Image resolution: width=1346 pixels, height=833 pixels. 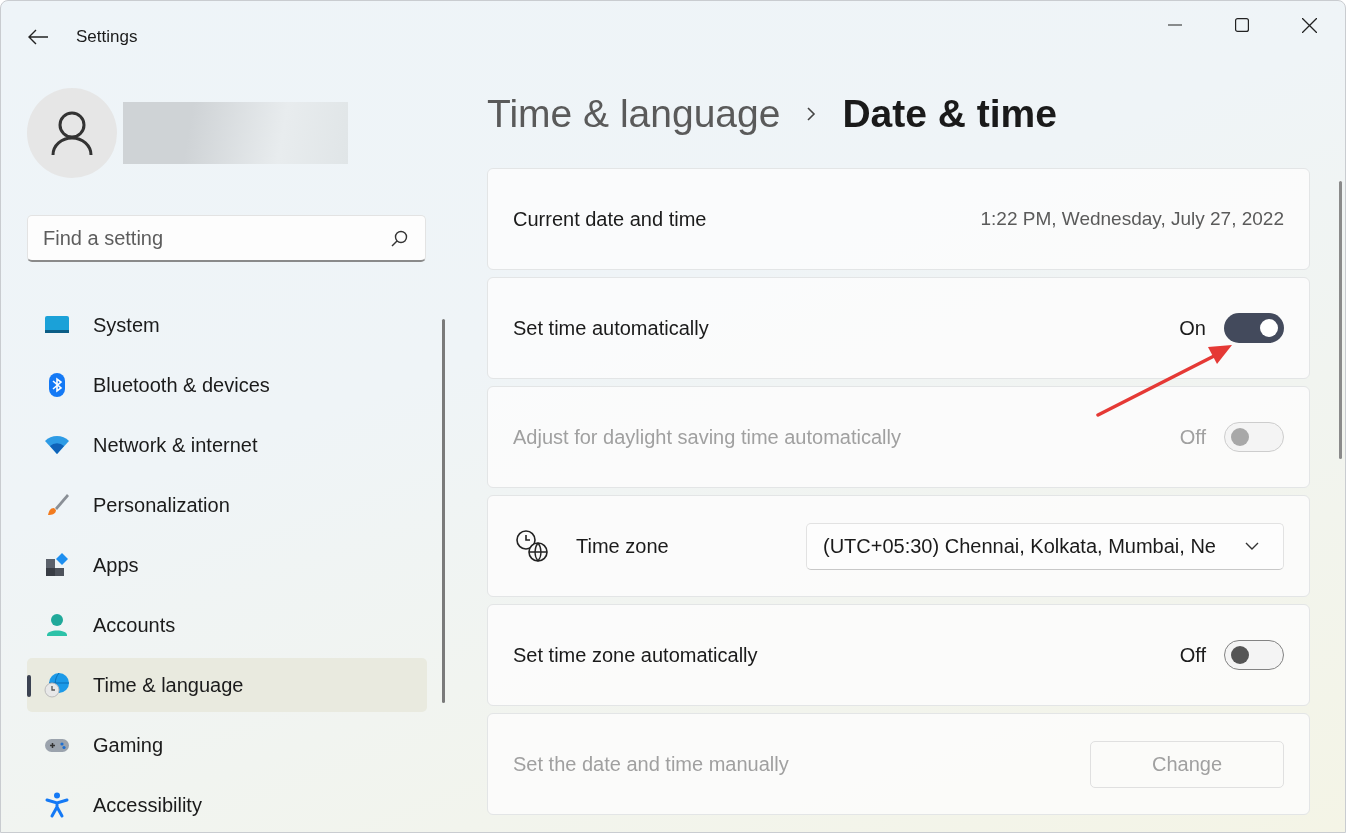 What do you see at coordinates (622, 546) in the screenshot?
I see `setting-label: Time zone` at bounding box center [622, 546].